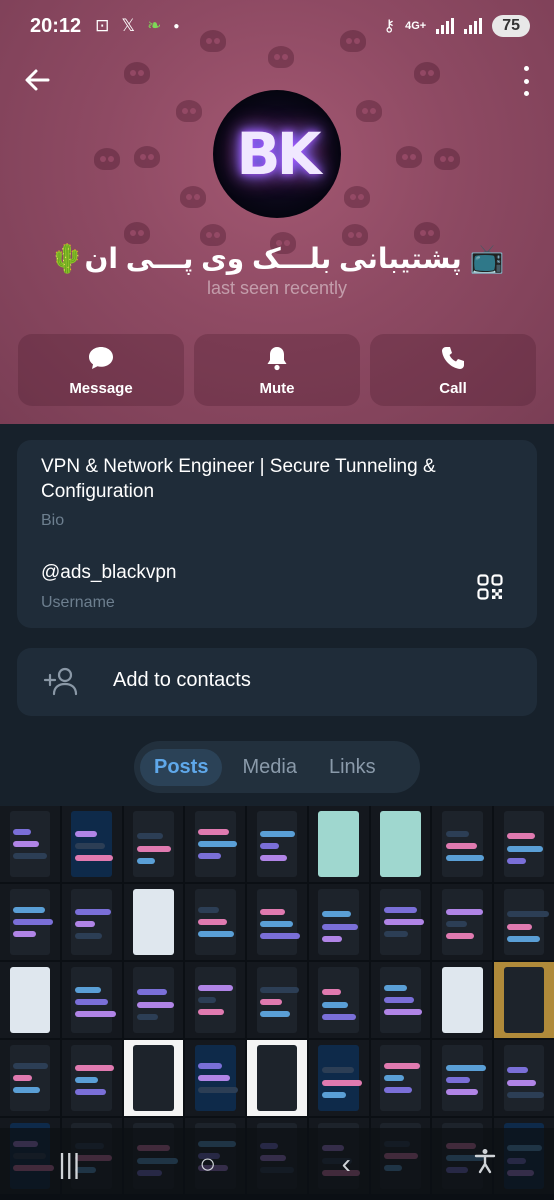 The height and width of the screenshot is (1200, 554). Describe the element at coordinates (101, 357) in the screenshot. I see `message-icon` at that location.